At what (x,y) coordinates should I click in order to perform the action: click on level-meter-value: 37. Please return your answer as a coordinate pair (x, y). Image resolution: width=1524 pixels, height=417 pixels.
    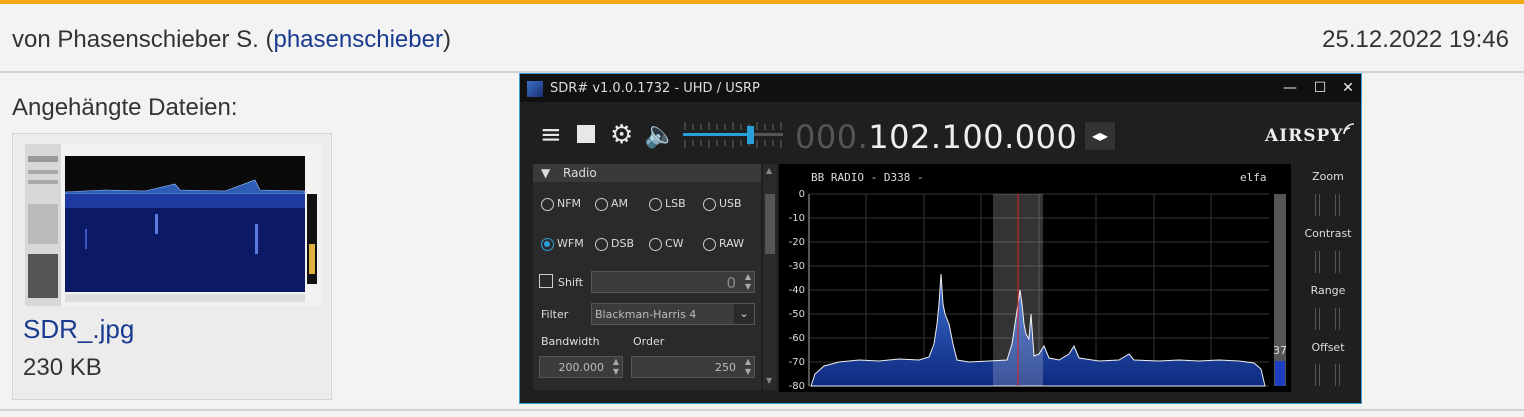
    Looking at the image, I should click on (1280, 350).